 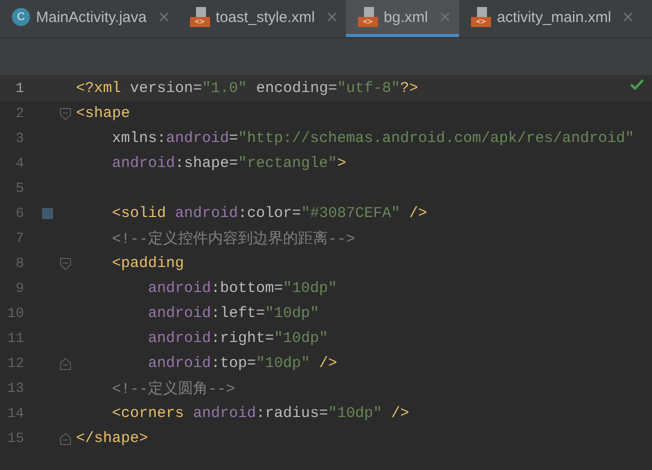 I want to click on editor-tab: <> activity_main.xml, so click(x=550, y=18).